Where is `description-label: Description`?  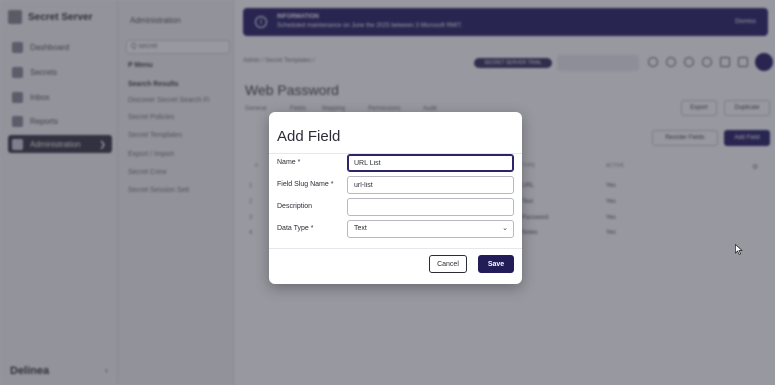
description-label: Description is located at coordinates (295, 206).